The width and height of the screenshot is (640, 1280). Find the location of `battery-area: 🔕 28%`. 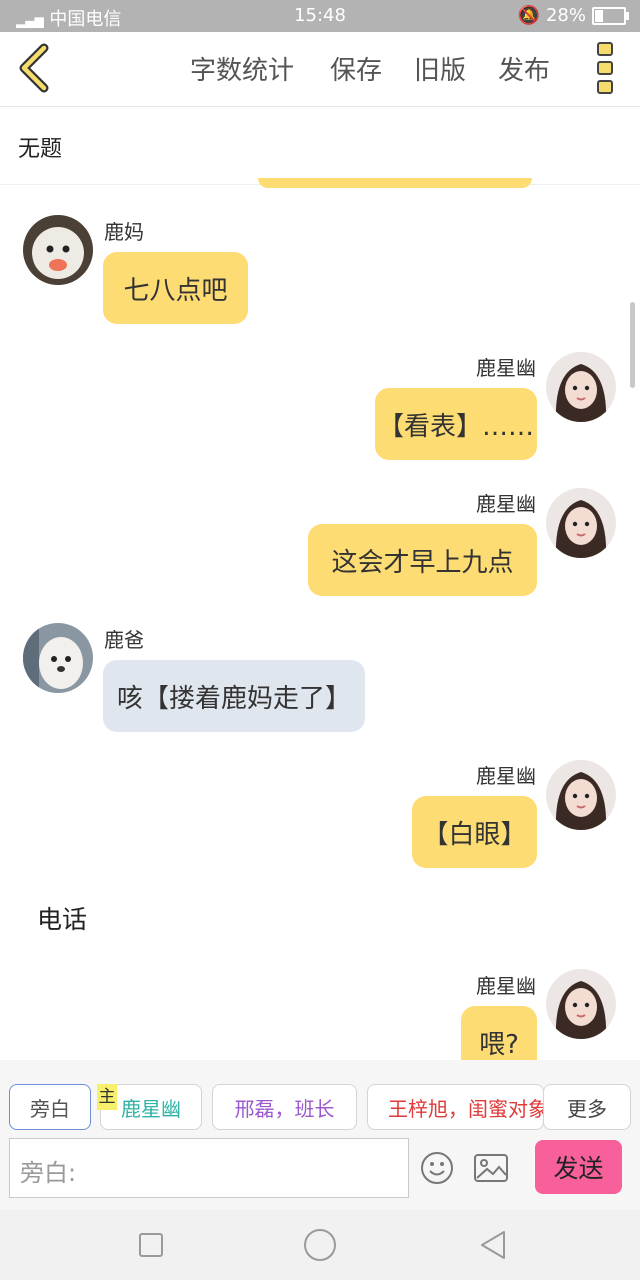

battery-area: 🔕 28% is located at coordinates (573, 15).